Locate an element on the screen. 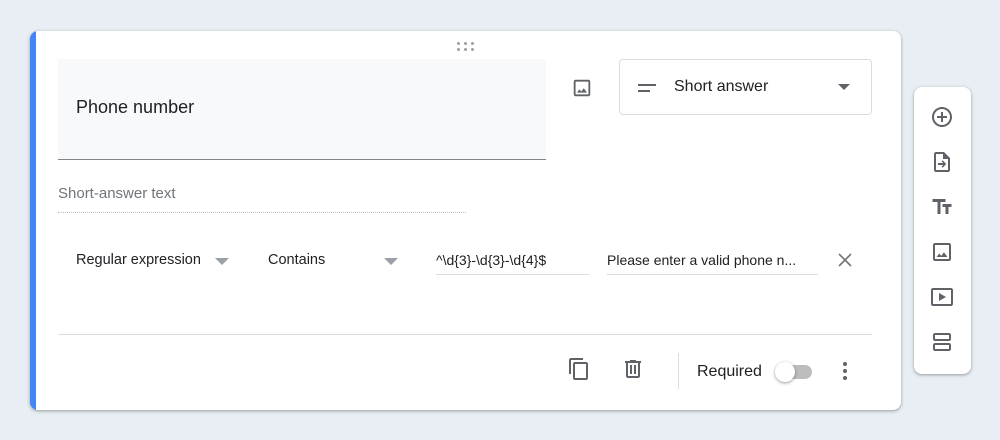 Image resolution: width=1000 pixels, height=440 pixels. question-title-field: Phone number is located at coordinates (302, 109).